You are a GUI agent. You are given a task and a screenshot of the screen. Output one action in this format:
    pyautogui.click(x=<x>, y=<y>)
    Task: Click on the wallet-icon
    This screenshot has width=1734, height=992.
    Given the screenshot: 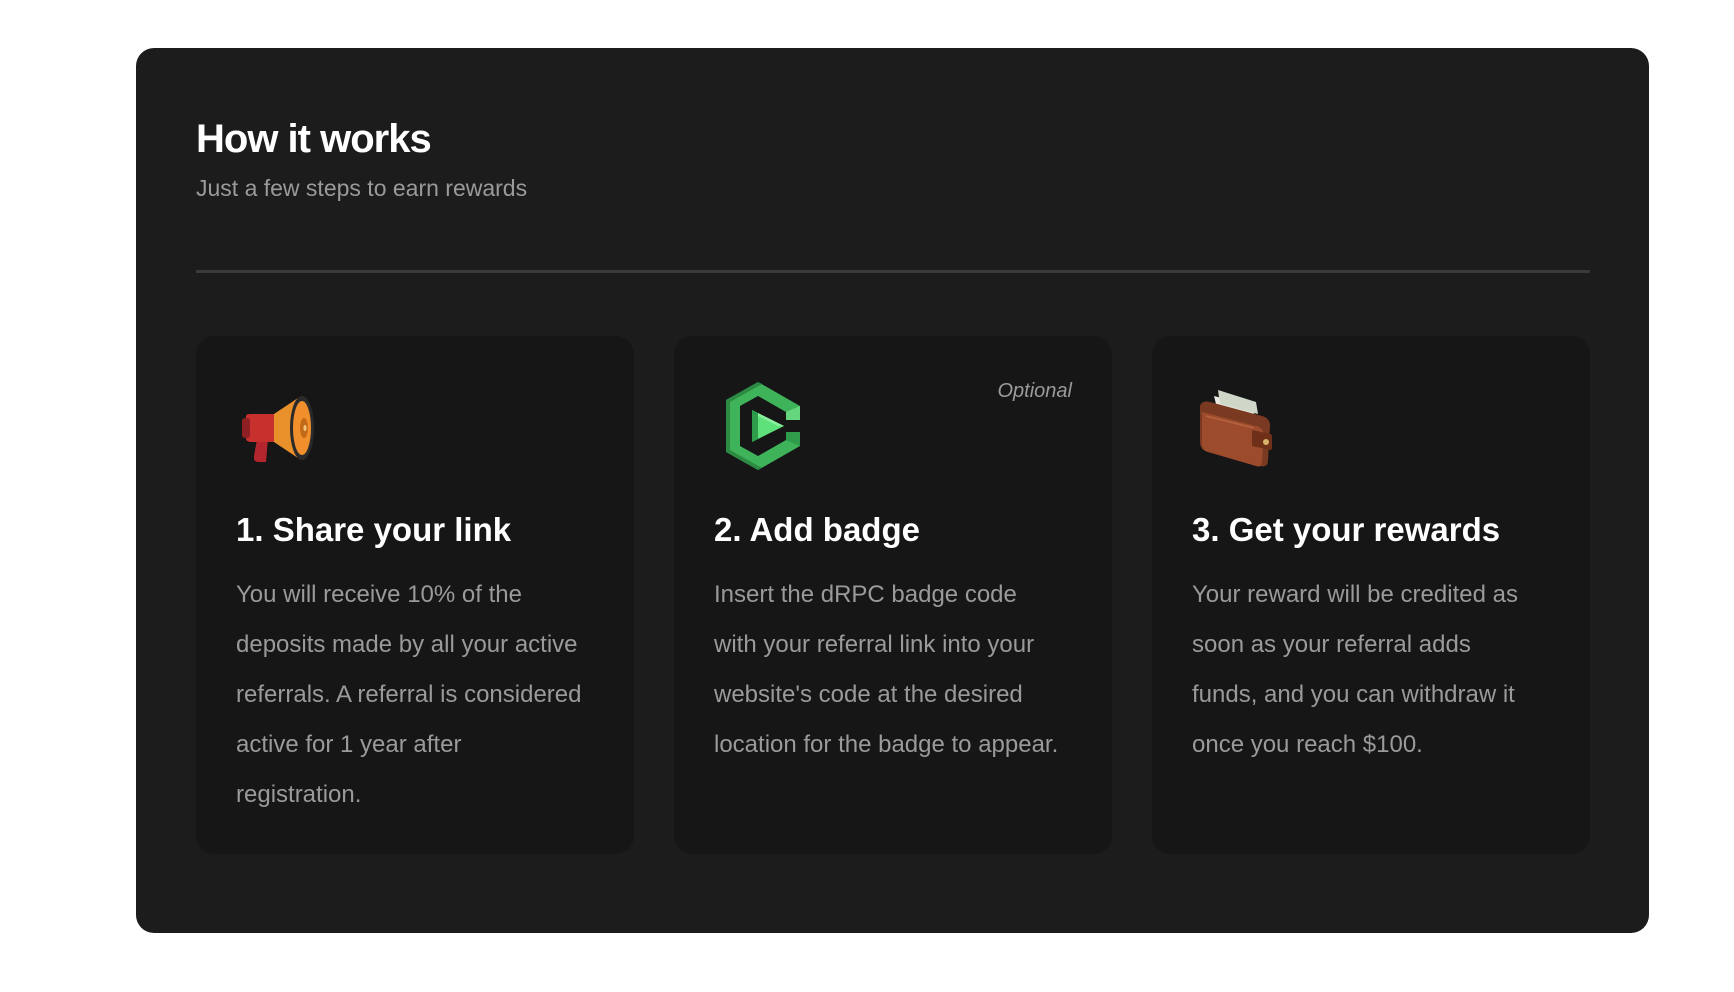 What is the action you would take?
    pyautogui.click(x=1242, y=426)
    